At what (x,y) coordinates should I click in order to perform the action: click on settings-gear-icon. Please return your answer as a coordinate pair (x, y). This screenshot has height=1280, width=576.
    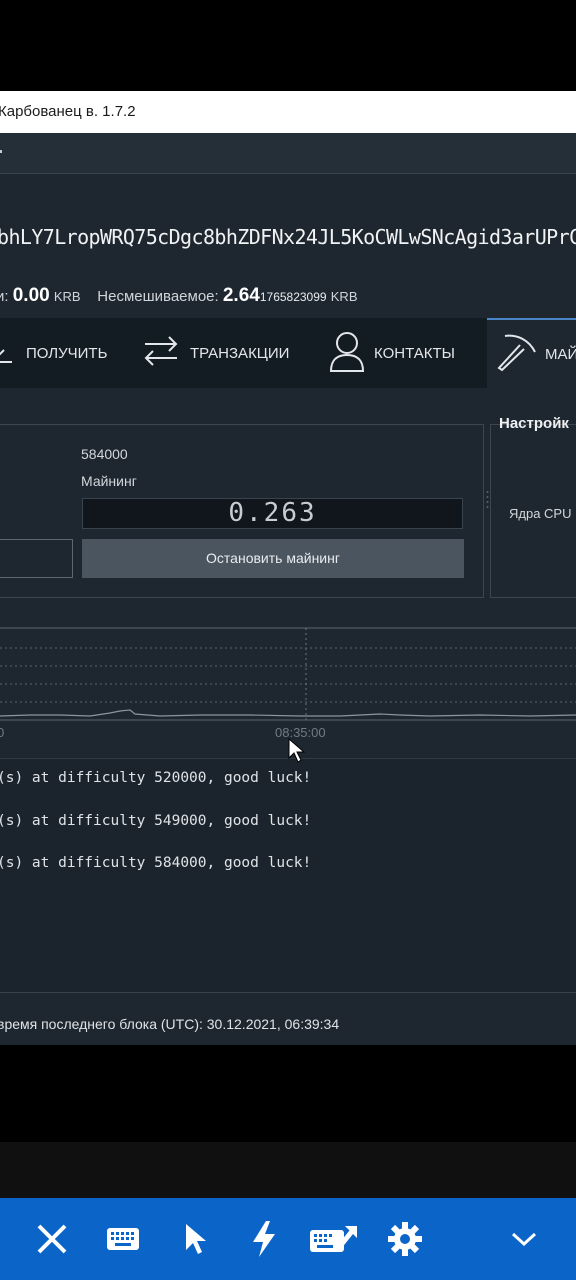
    Looking at the image, I should click on (405, 1239).